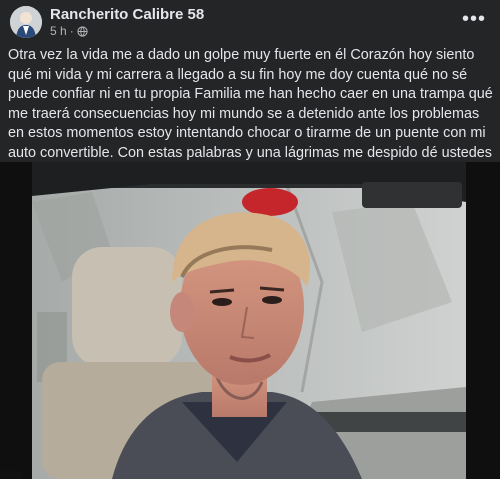  What do you see at coordinates (474, 19) in the screenshot?
I see `more-options-icon: •••` at bounding box center [474, 19].